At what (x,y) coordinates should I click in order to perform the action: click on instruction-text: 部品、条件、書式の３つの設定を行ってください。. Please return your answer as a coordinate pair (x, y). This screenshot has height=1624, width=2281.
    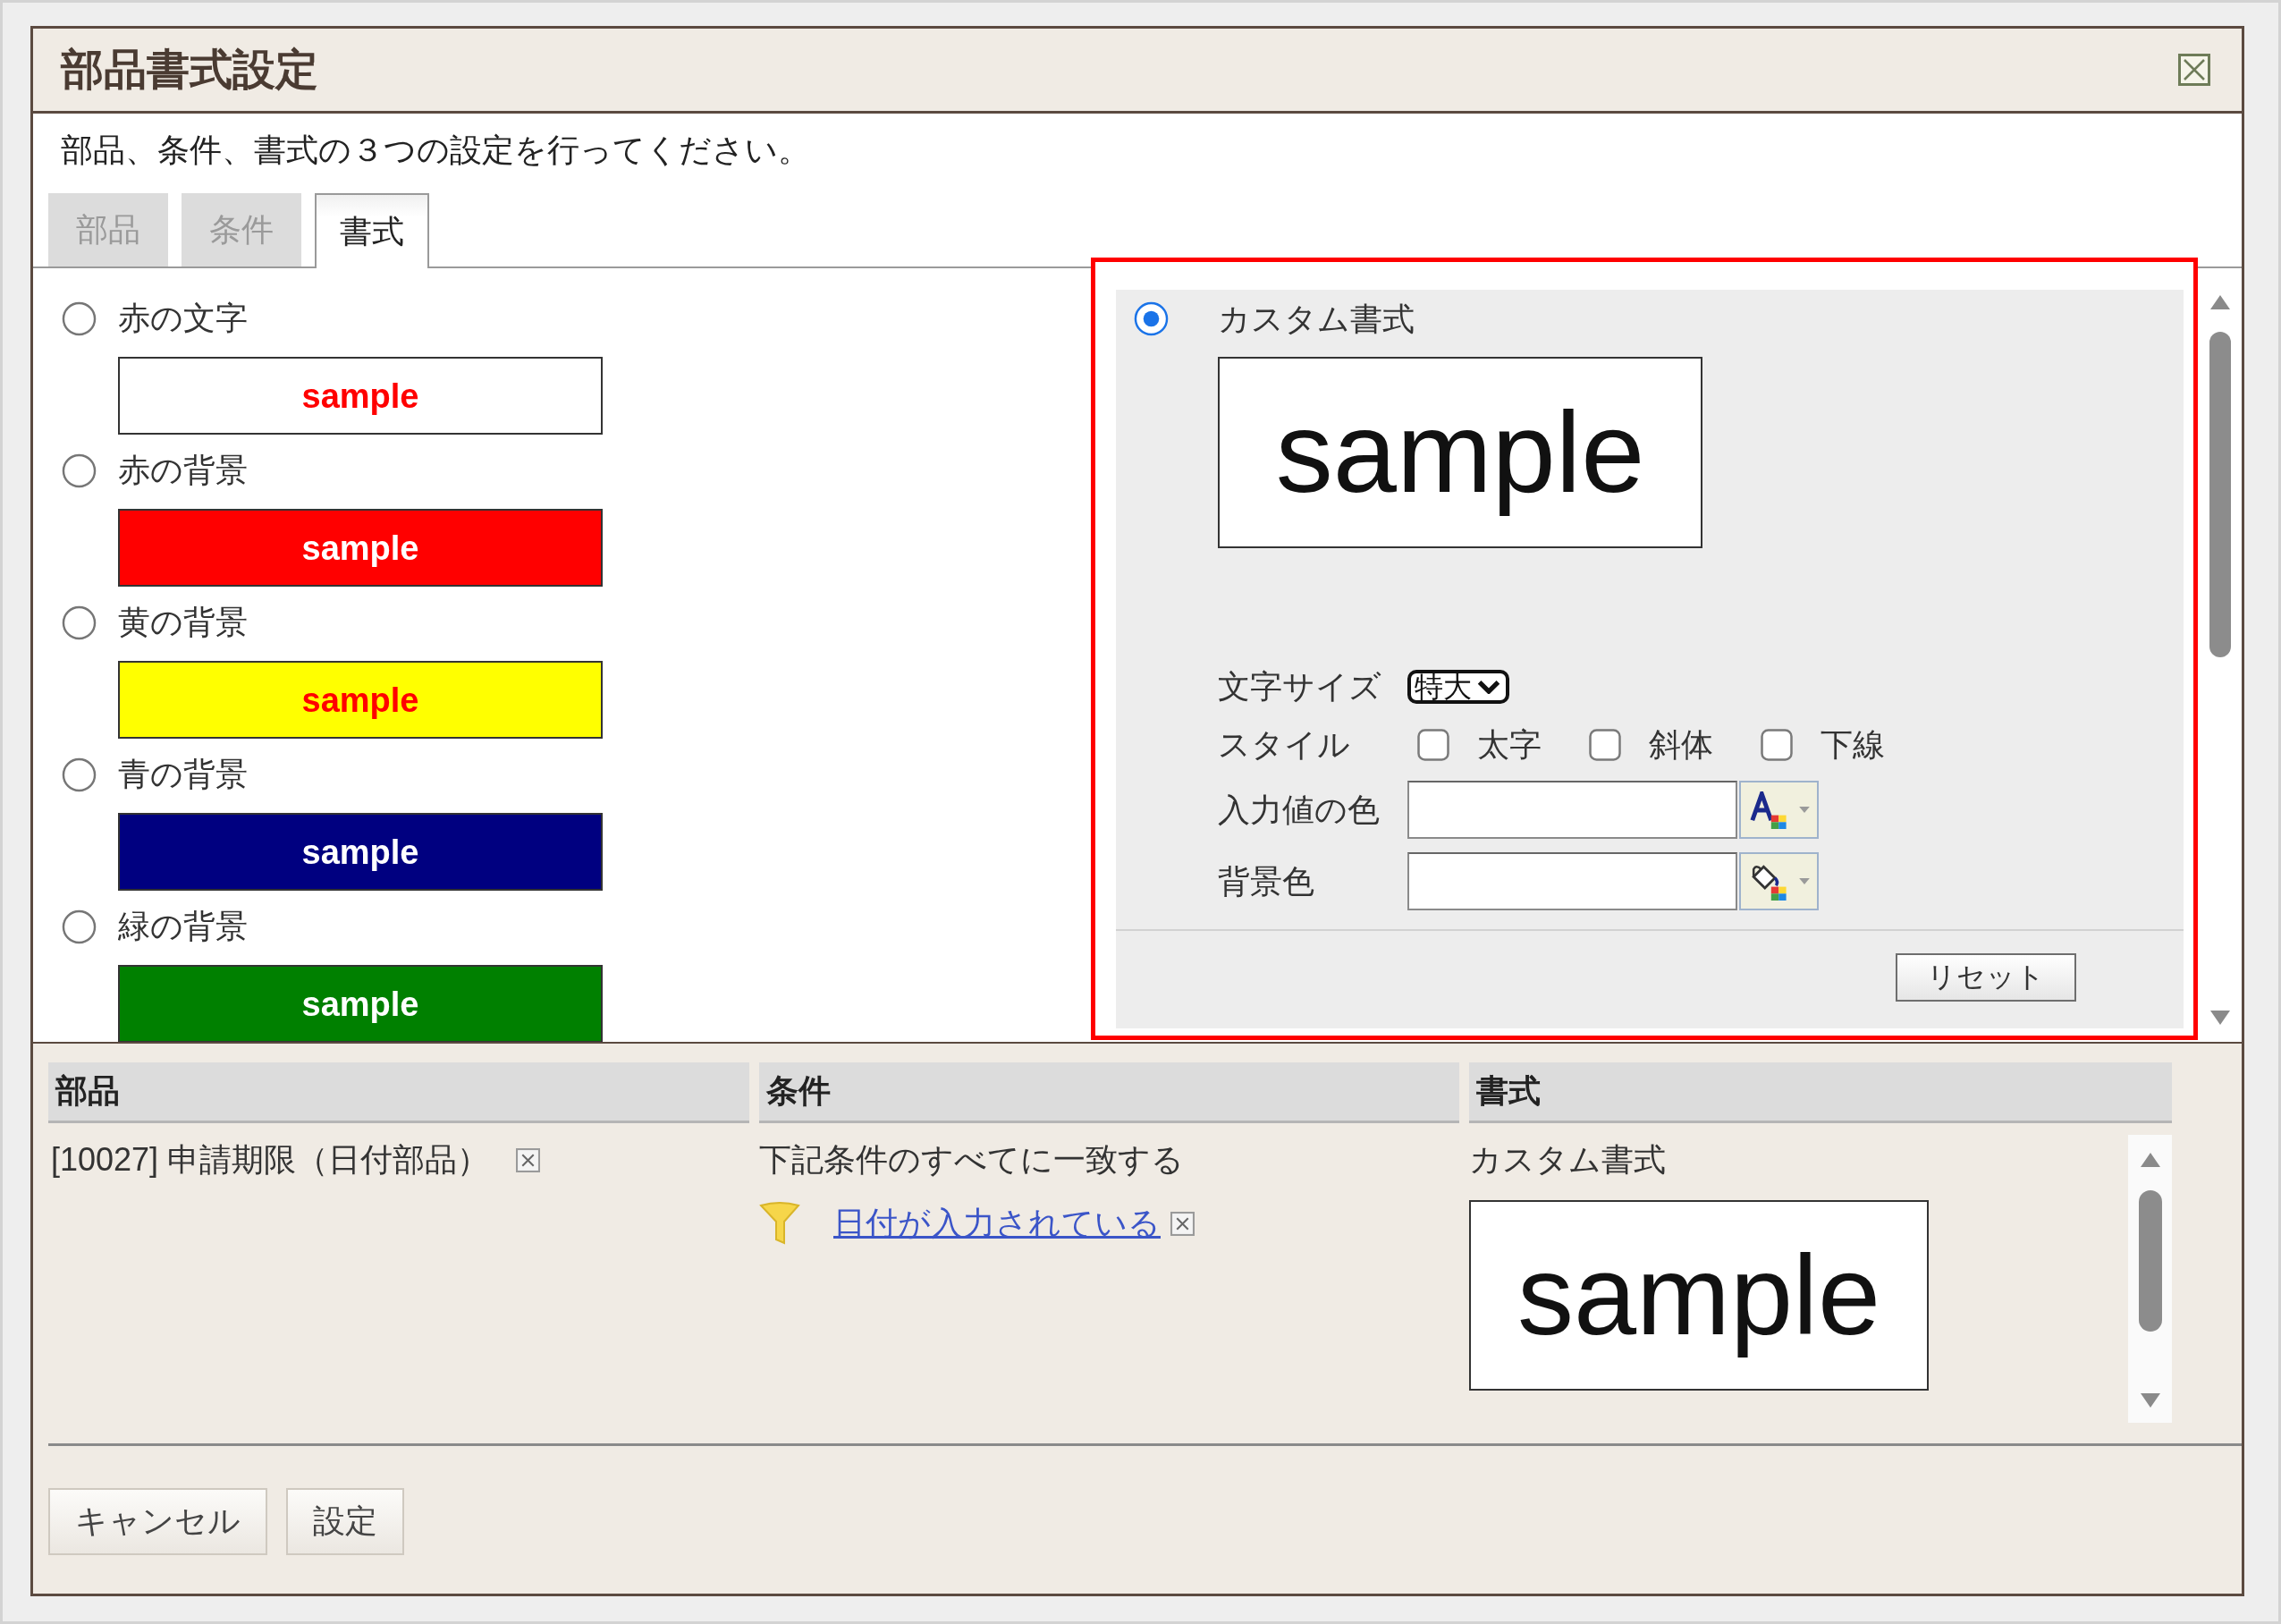
    Looking at the image, I should click on (435, 150).